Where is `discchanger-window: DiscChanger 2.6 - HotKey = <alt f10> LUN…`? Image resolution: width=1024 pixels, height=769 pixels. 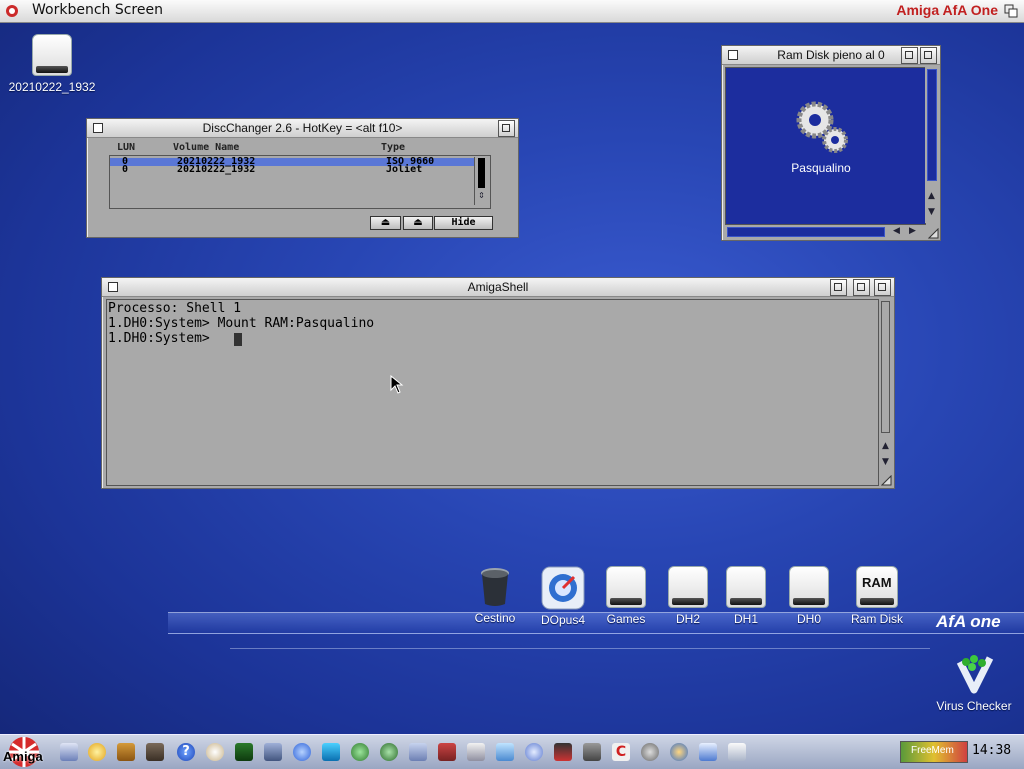 discchanger-window: DiscChanger 2.6 - HotKey = <alt f10> LUN… is located at coordinates (302, 178).